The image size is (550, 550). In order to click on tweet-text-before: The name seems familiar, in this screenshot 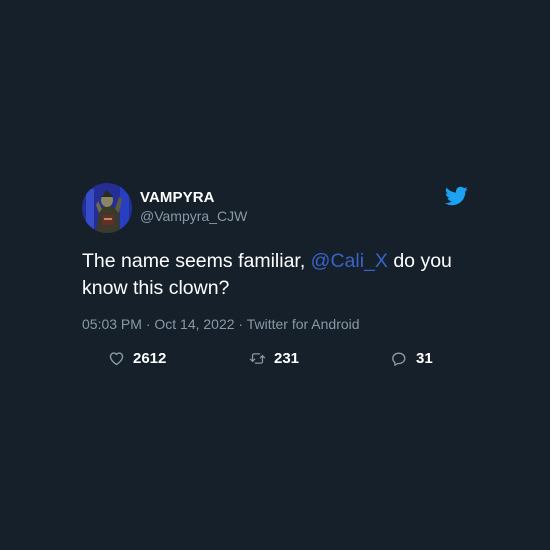, I will do `click(196, 261)`.